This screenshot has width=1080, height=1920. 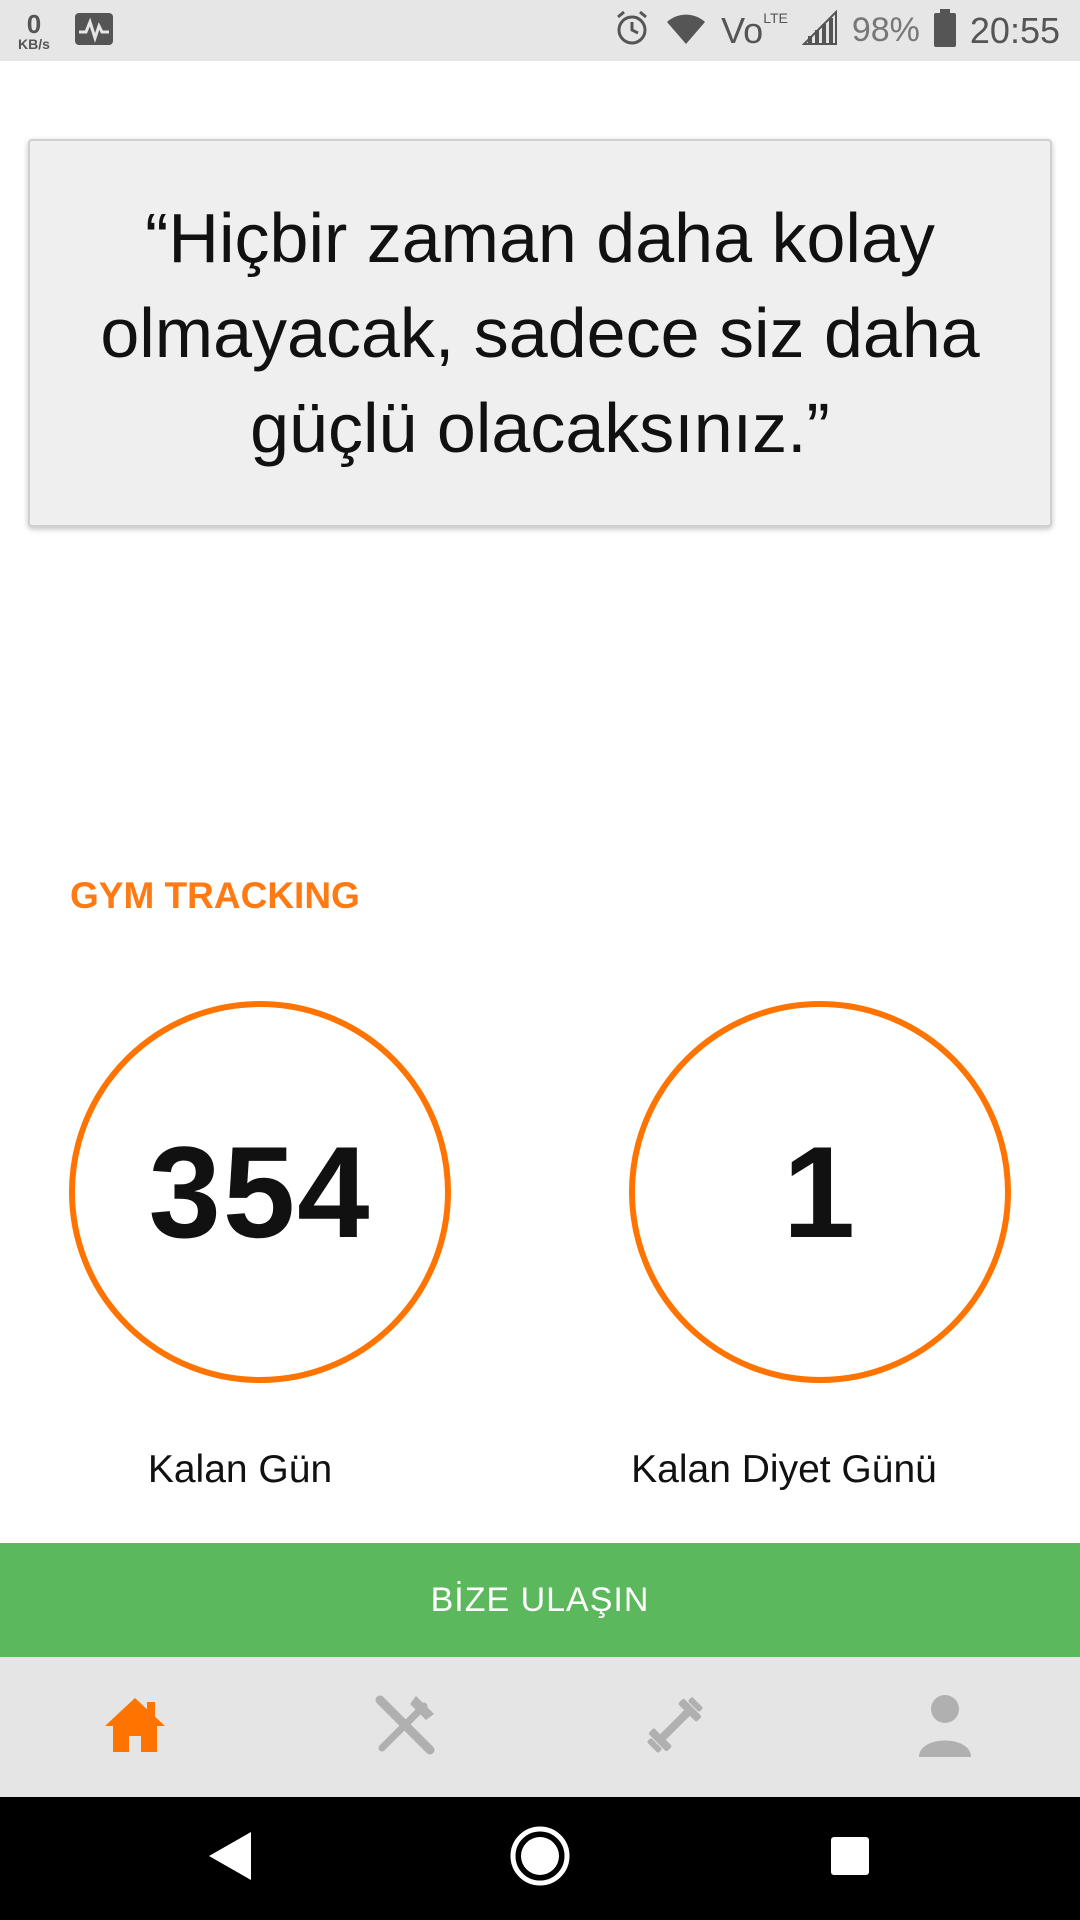 I want to click on nav-item-diet, so click(x=405, y=1727).